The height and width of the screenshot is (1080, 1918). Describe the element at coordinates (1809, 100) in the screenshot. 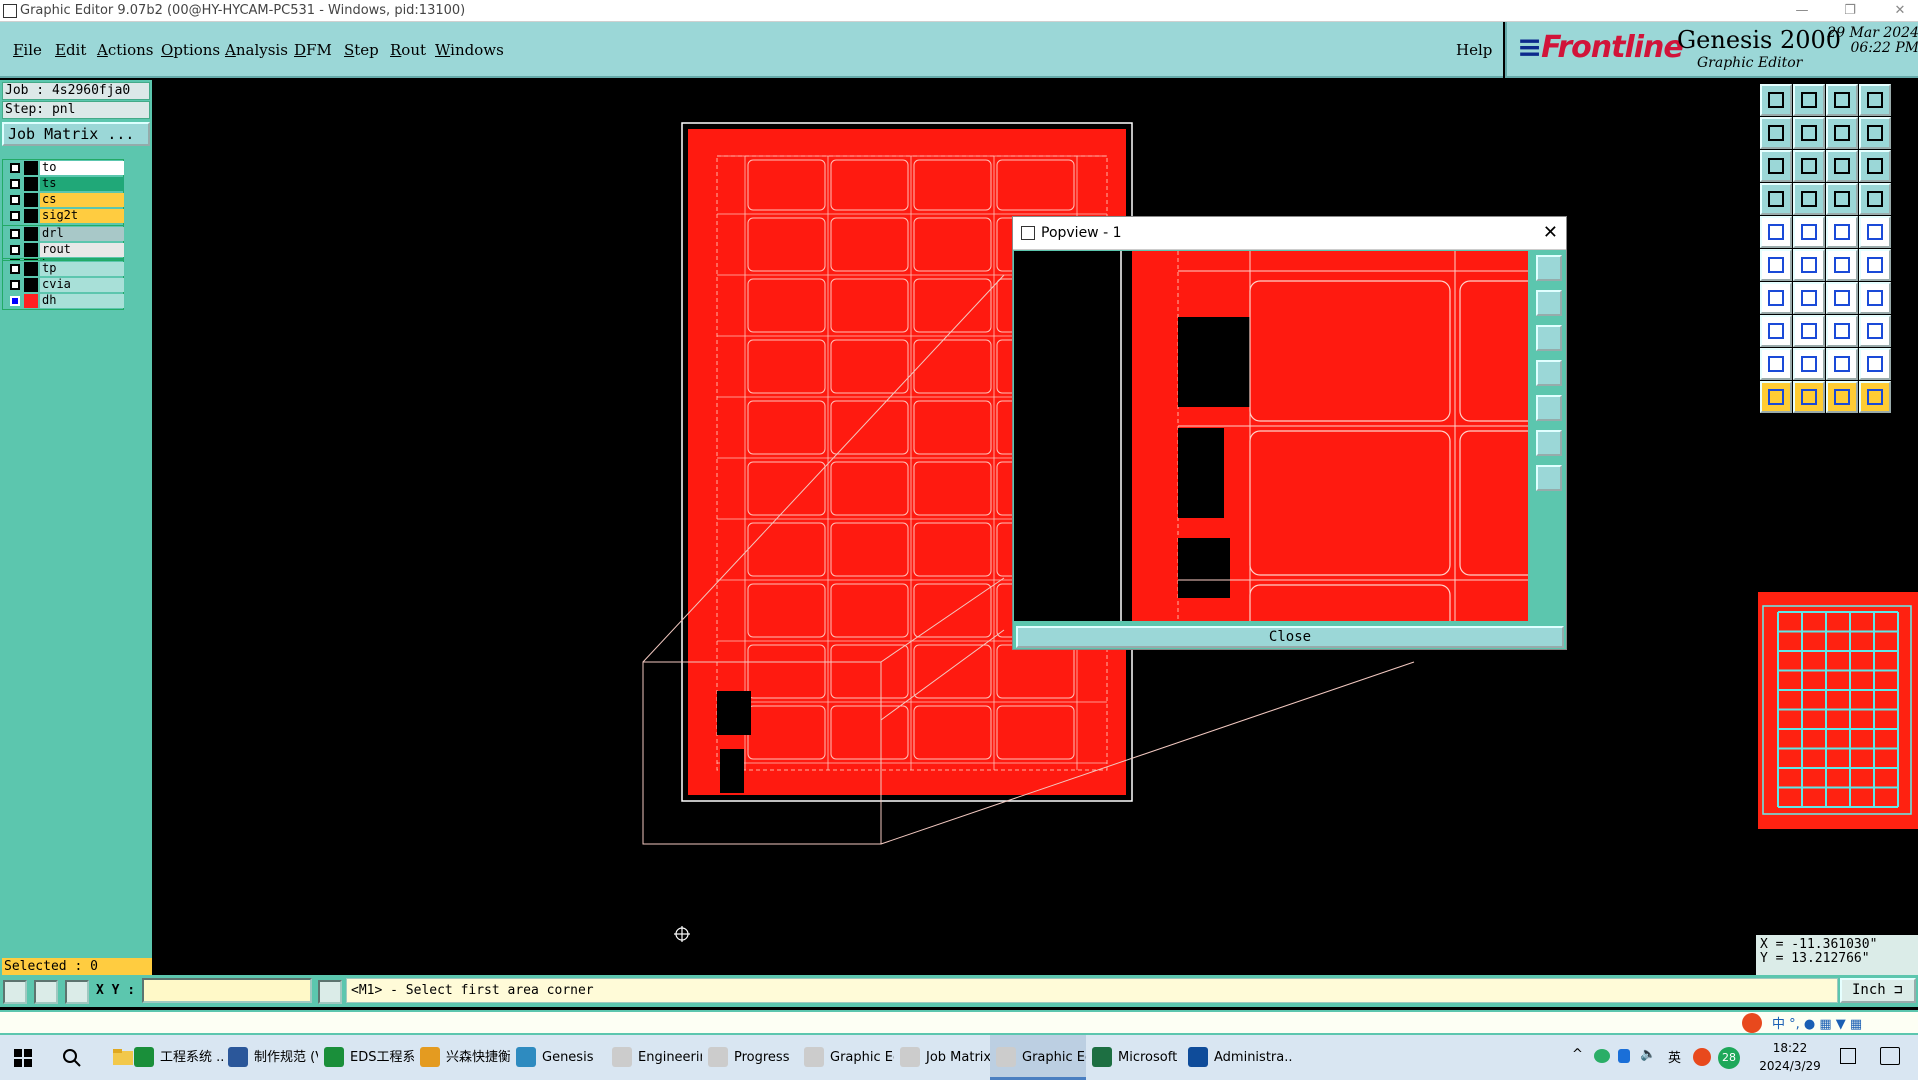

I see `import-icon` at that location.